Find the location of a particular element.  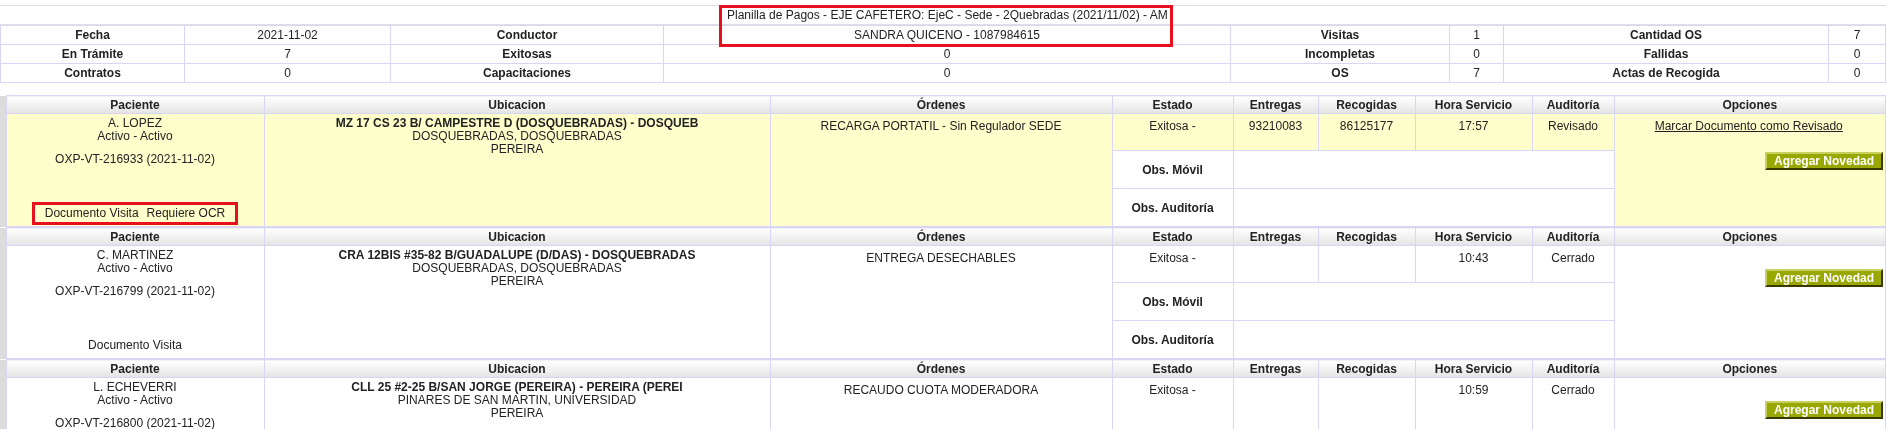

service-time-cell: 10:59 is located at coordinates (1473, 403).